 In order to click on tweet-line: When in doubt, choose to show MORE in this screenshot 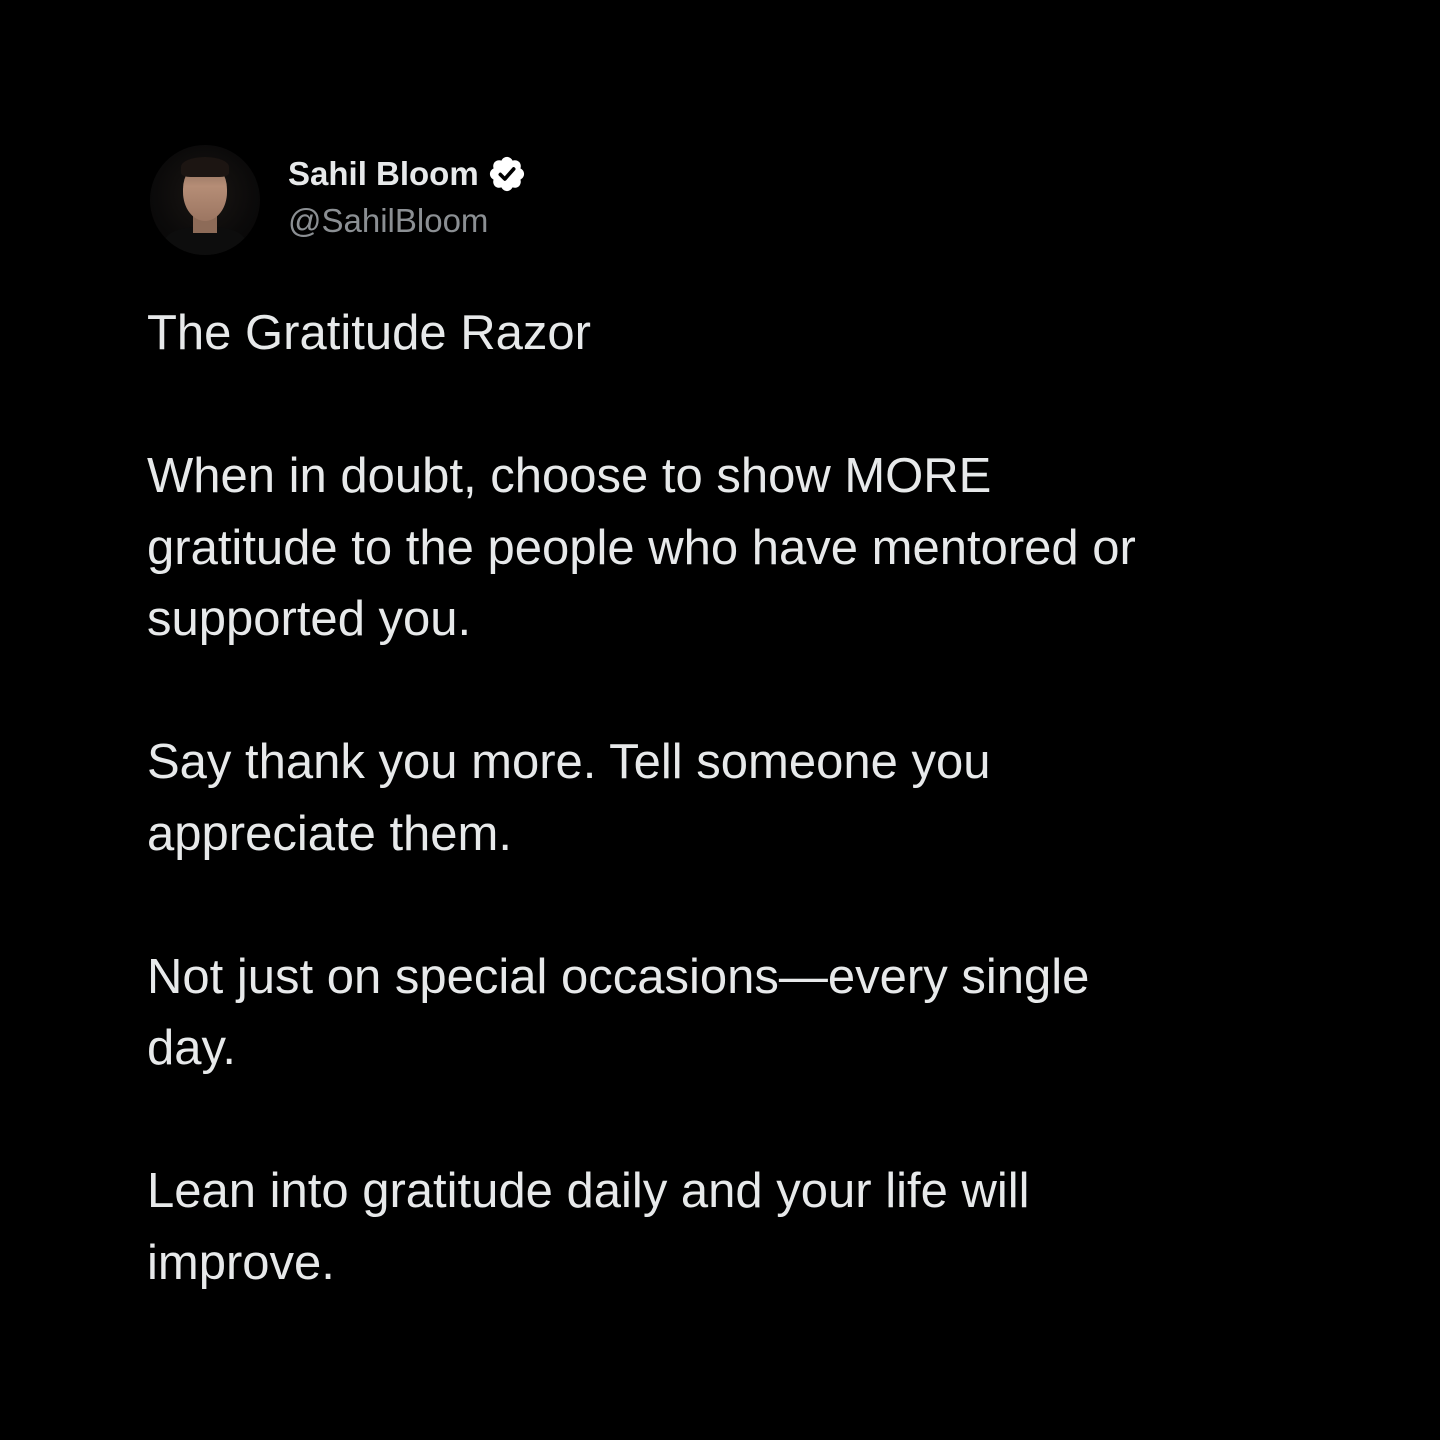, I will do `click(569, 476)`.